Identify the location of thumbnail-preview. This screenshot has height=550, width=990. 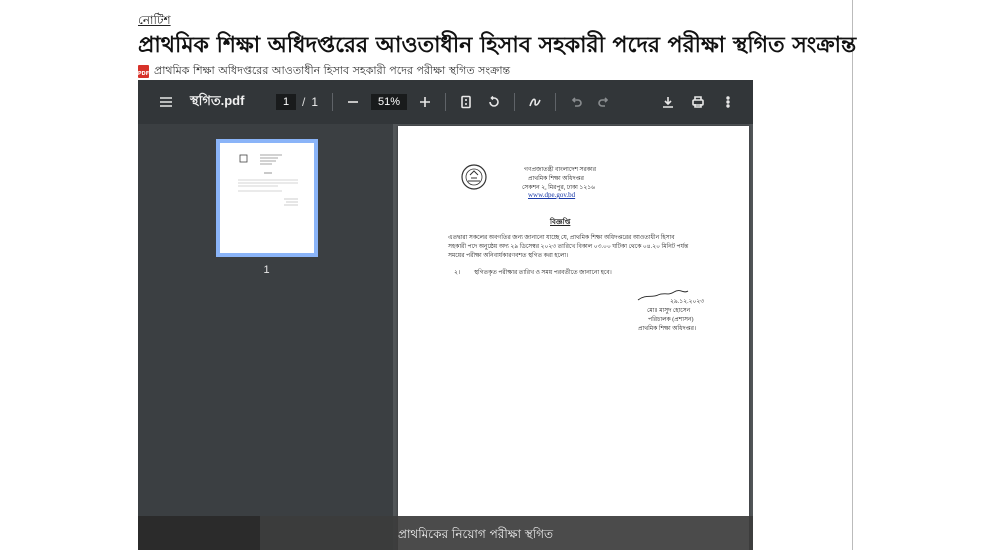
(268, 180).